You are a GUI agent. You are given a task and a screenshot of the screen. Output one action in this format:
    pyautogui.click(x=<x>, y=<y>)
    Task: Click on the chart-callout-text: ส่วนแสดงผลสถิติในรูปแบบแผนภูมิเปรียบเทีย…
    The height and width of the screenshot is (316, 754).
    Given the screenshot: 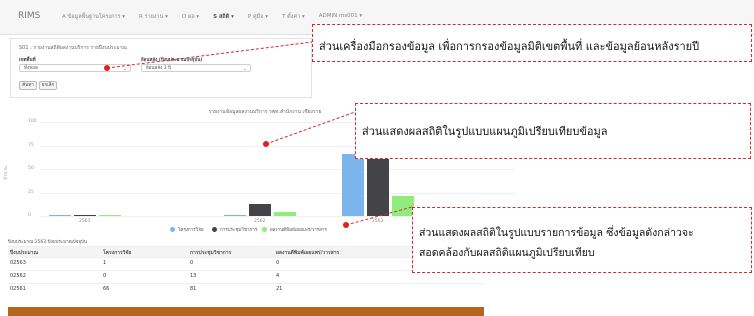 What is the action you would take?
    pyautogui.click(x=485, y=131)
    